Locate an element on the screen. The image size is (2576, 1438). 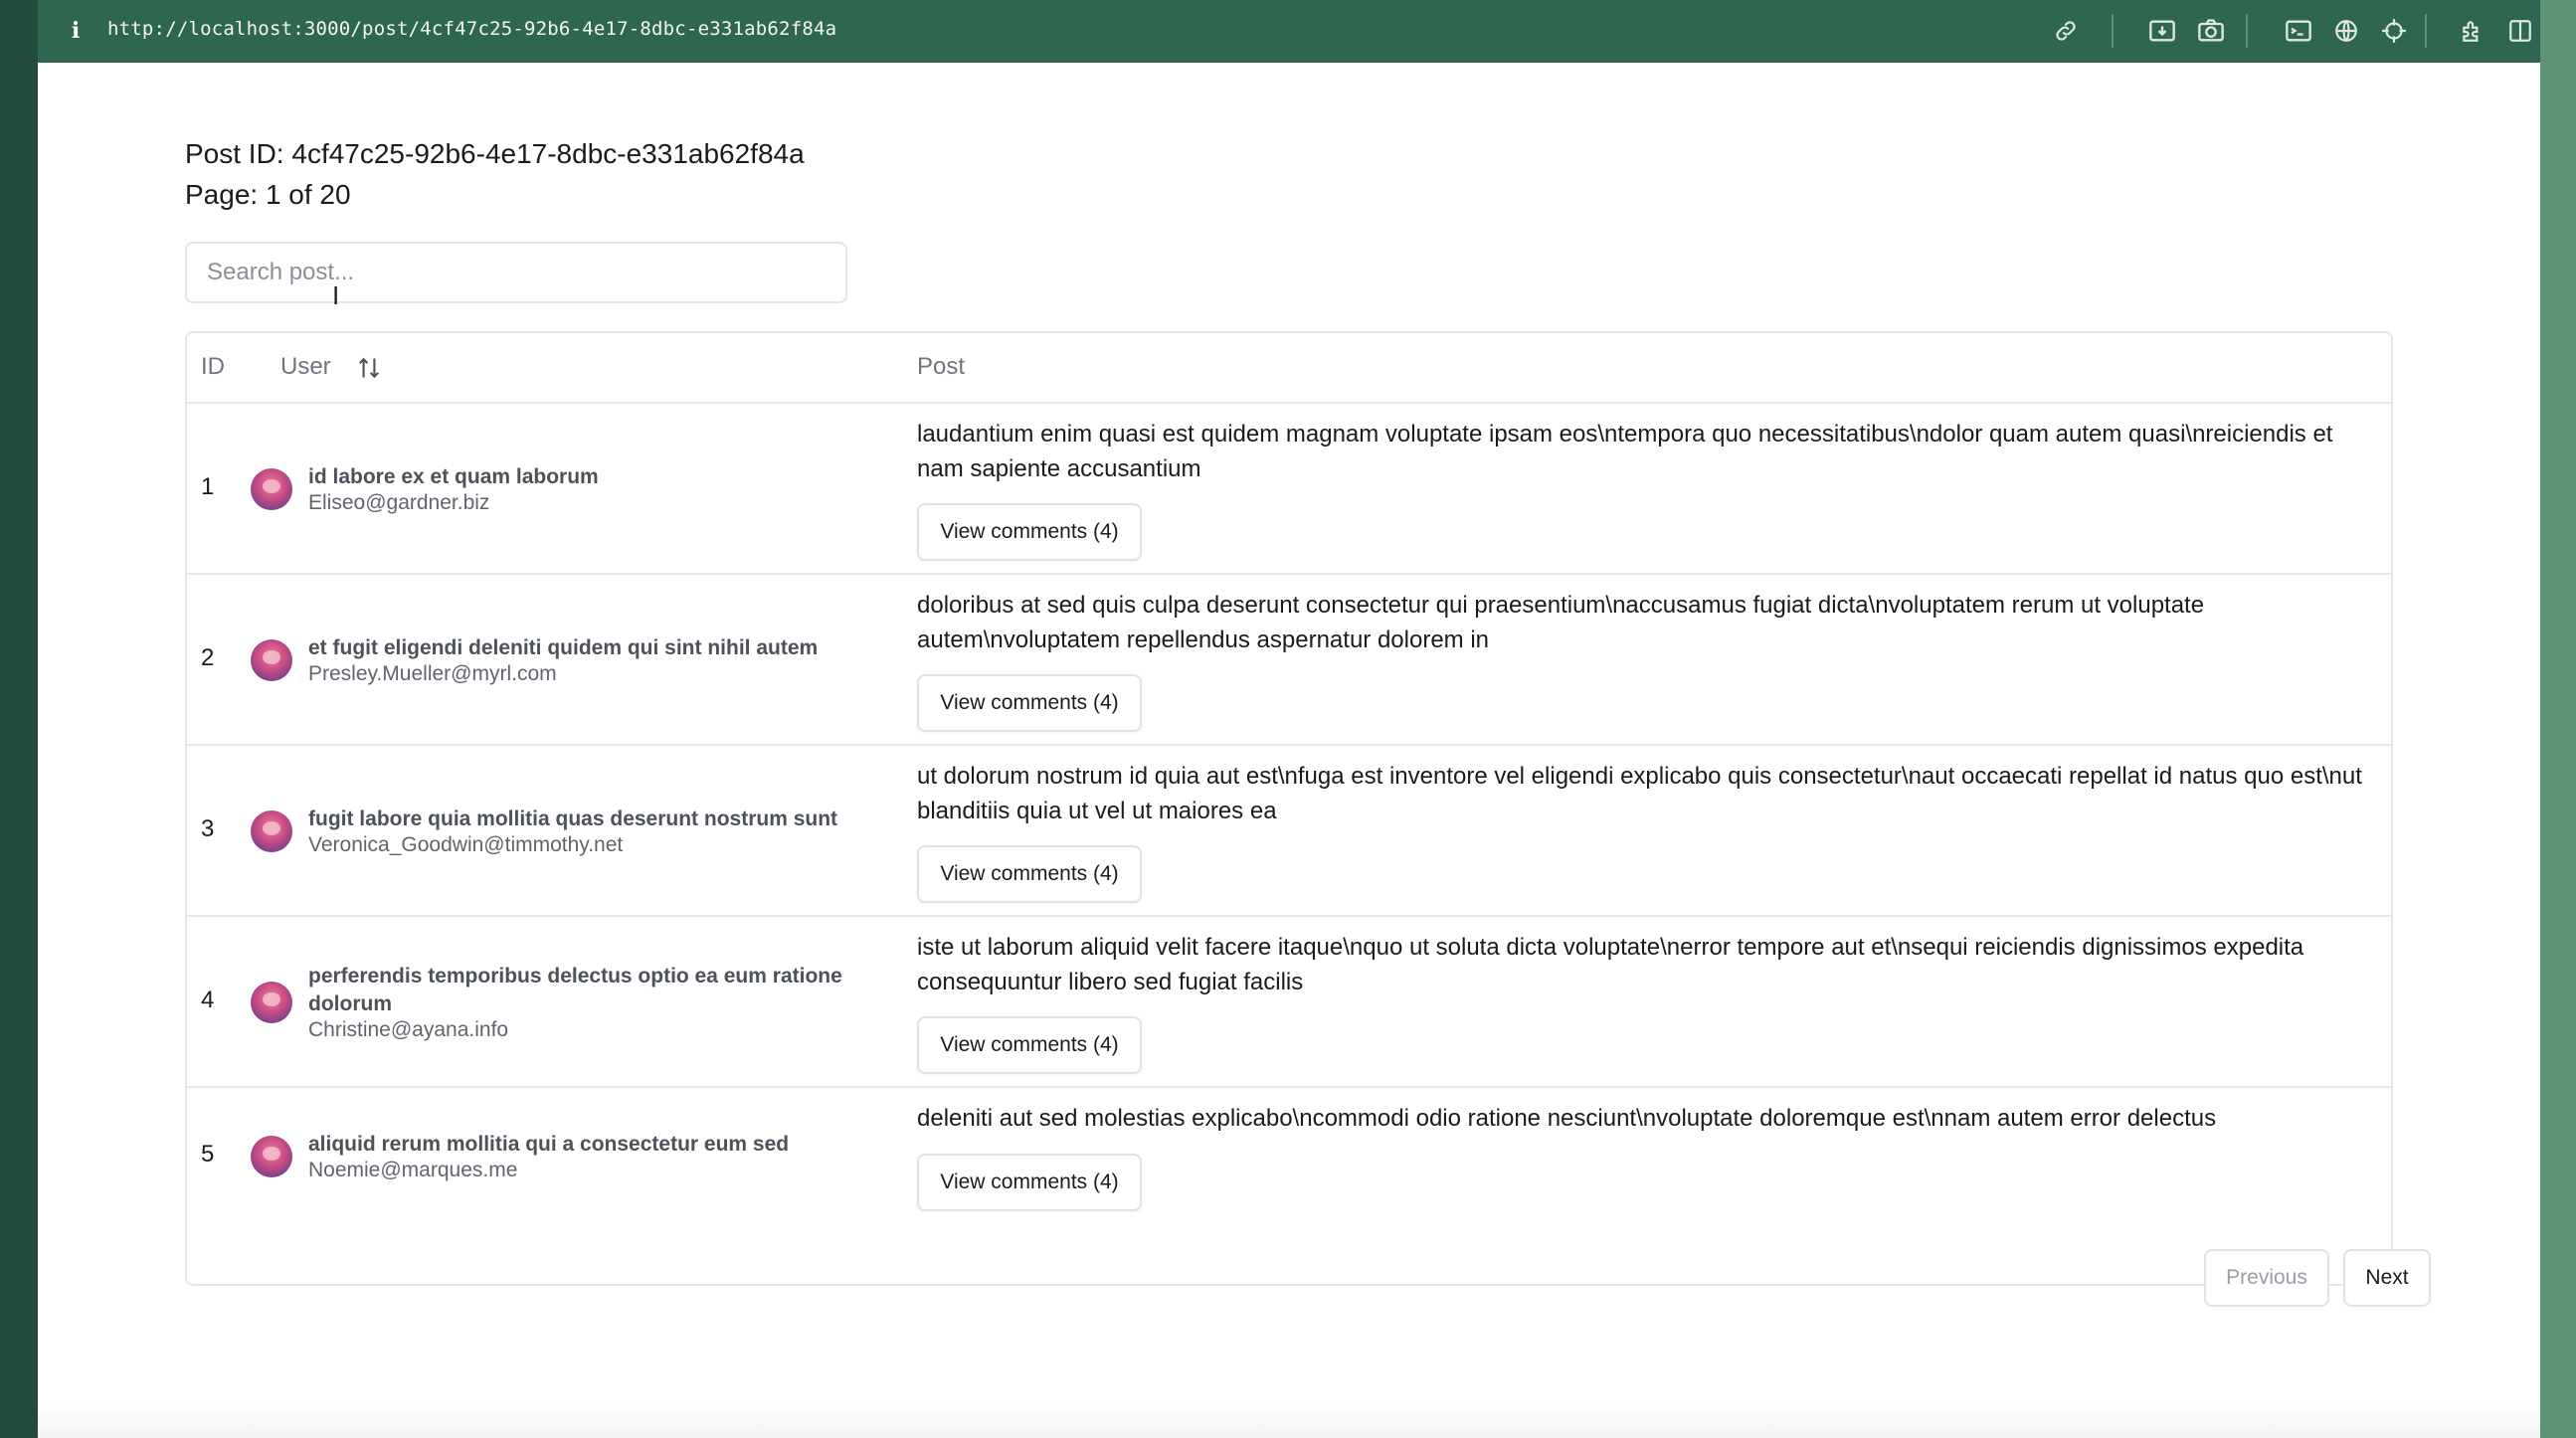
table-header: ID User Post is located at coordinates (1289, 368).